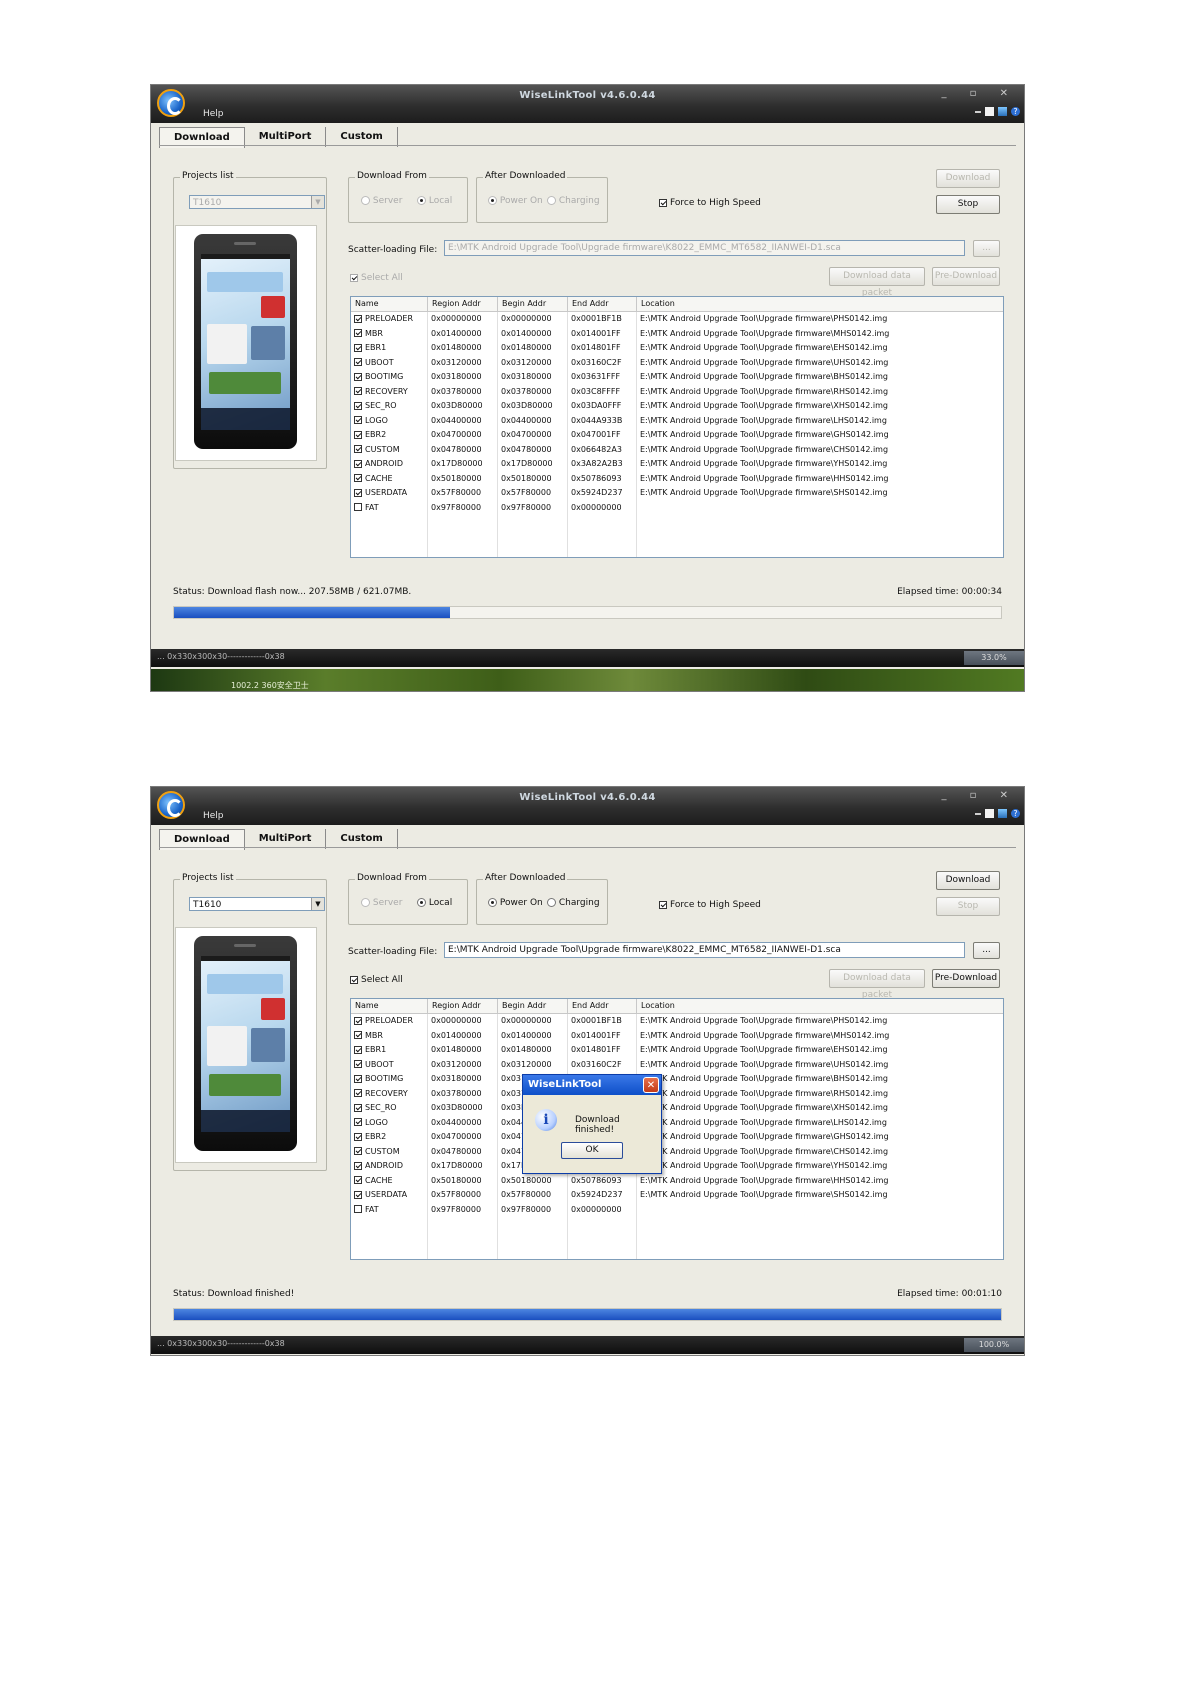 This screenshot has height=1684, width=1191. What do you see at coordinates (257, 202) in the screenshot?
I see `project-select: T1610 ▼` at bounding box center [257, 202].